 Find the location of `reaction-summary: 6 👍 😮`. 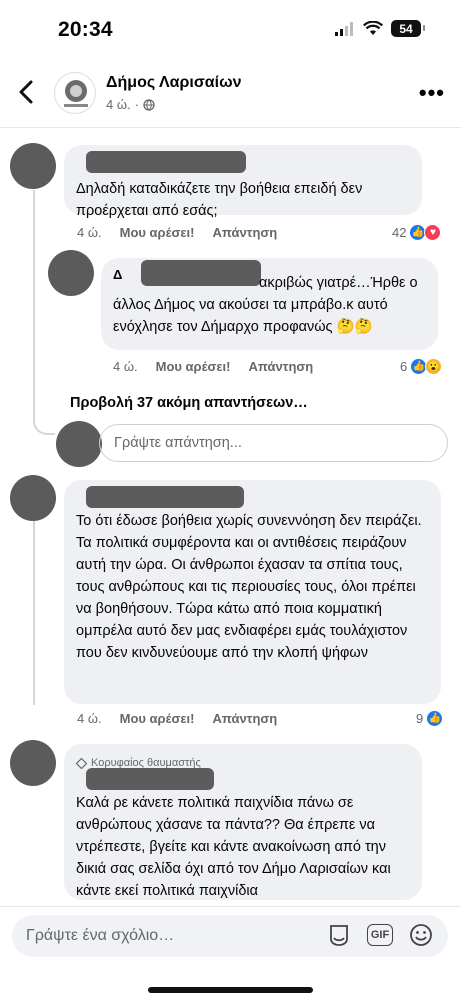

reaction-summary: 6 👍 😮 is located at coordinates (421, 366).